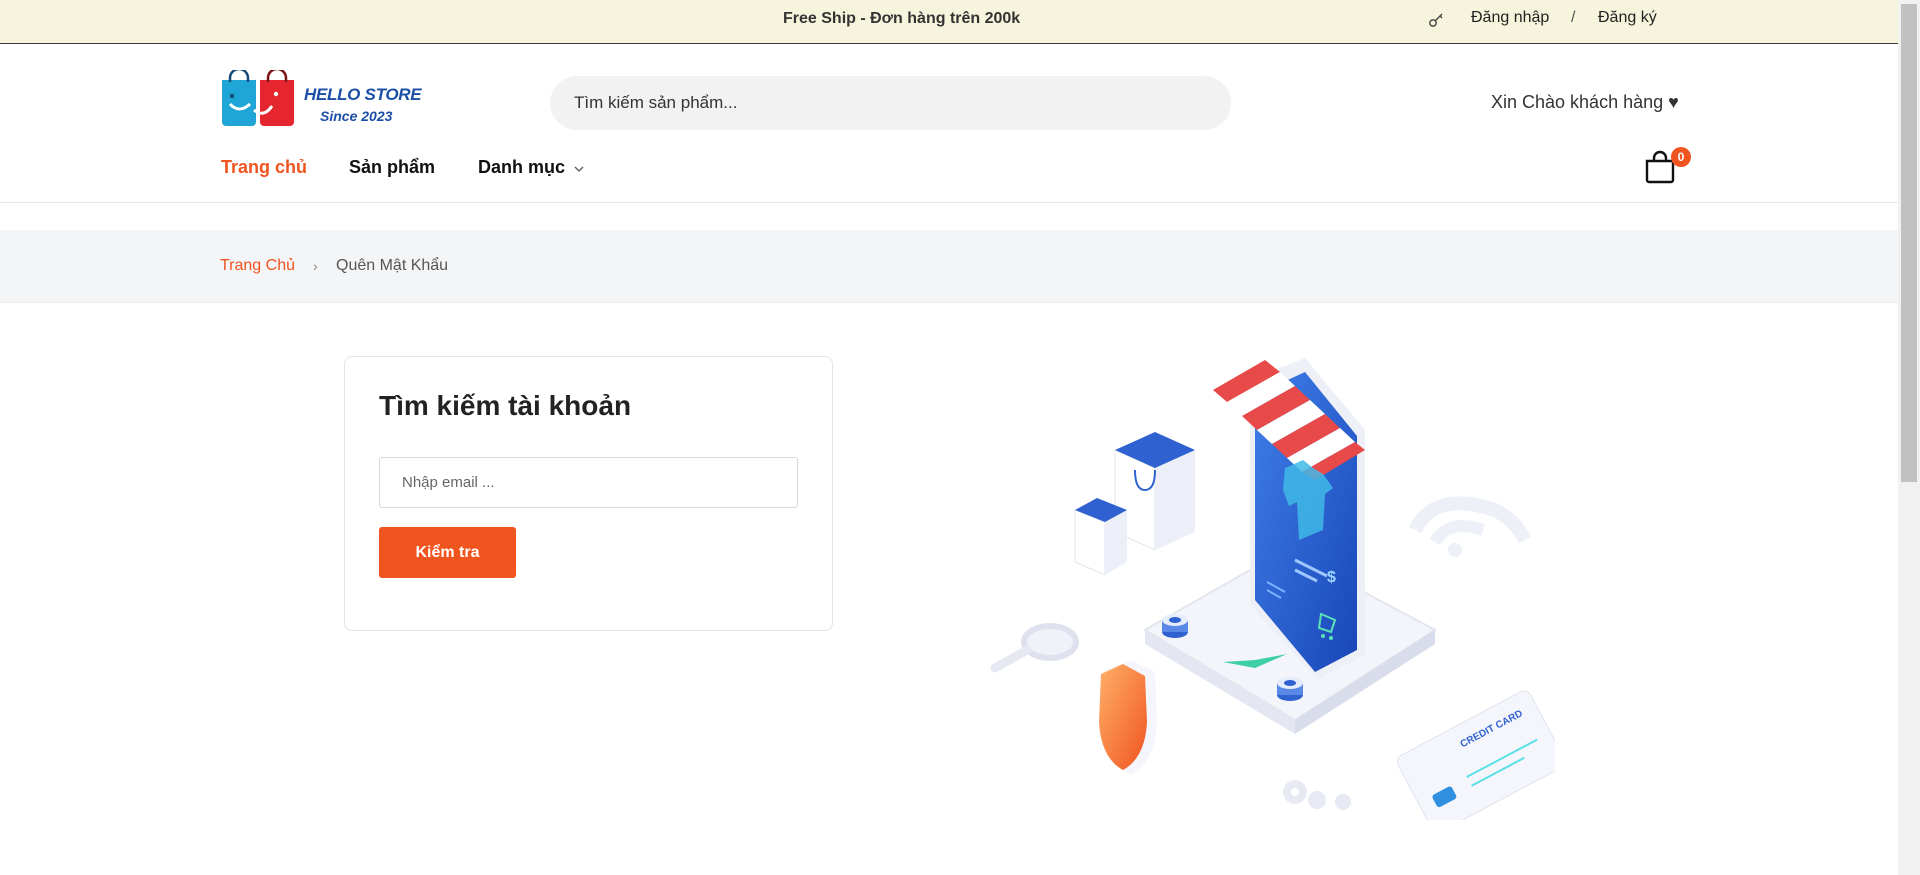 The width and height of the screenshot is (1920, 875). Describe the element at coordinates (1909, 243) in the screenshot. I see `scrollbar-thumb` at that location.